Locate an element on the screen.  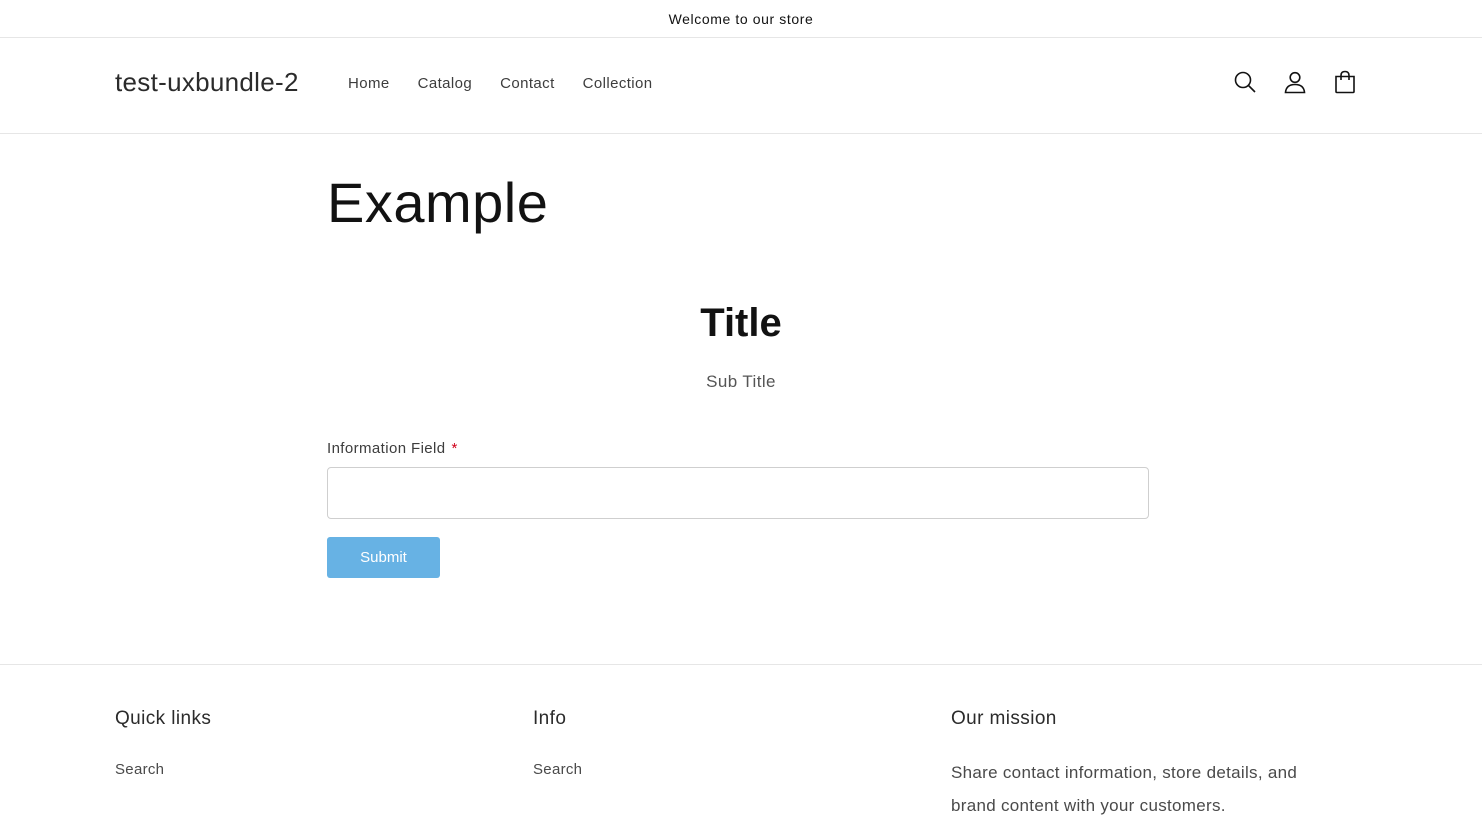
footer-heading-mission: Our mission is located at coordinates (1004, 718).